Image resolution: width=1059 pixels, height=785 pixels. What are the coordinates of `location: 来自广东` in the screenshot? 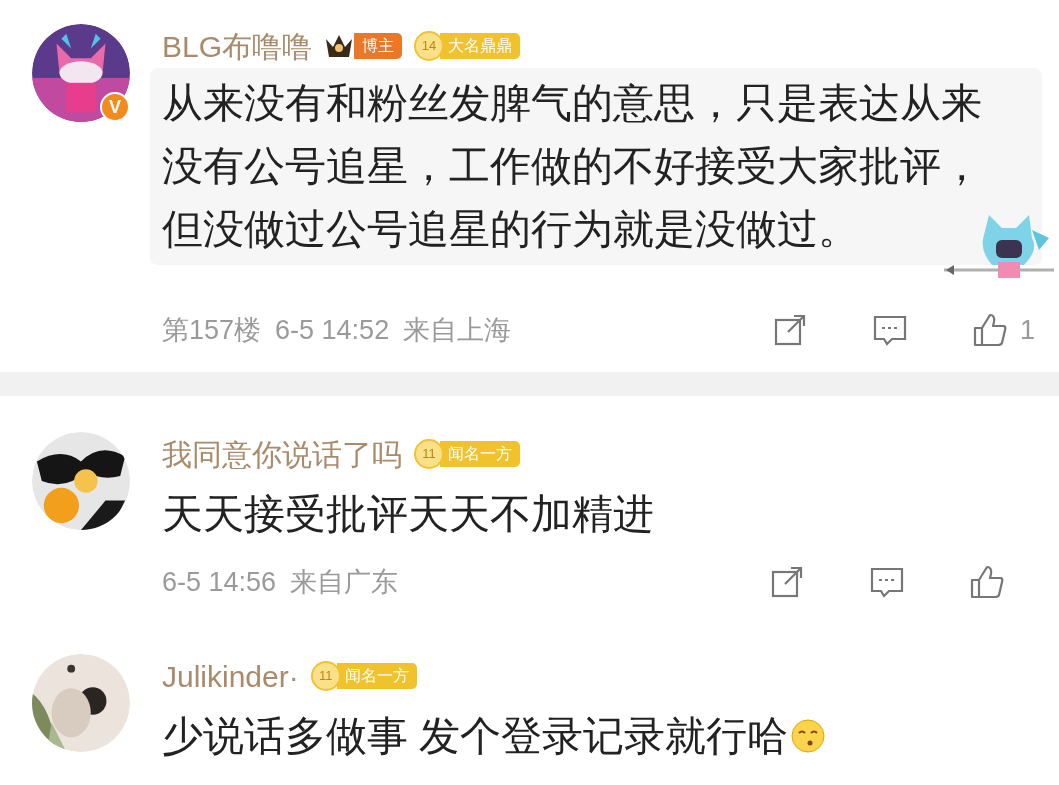 It's located at (344, 582).